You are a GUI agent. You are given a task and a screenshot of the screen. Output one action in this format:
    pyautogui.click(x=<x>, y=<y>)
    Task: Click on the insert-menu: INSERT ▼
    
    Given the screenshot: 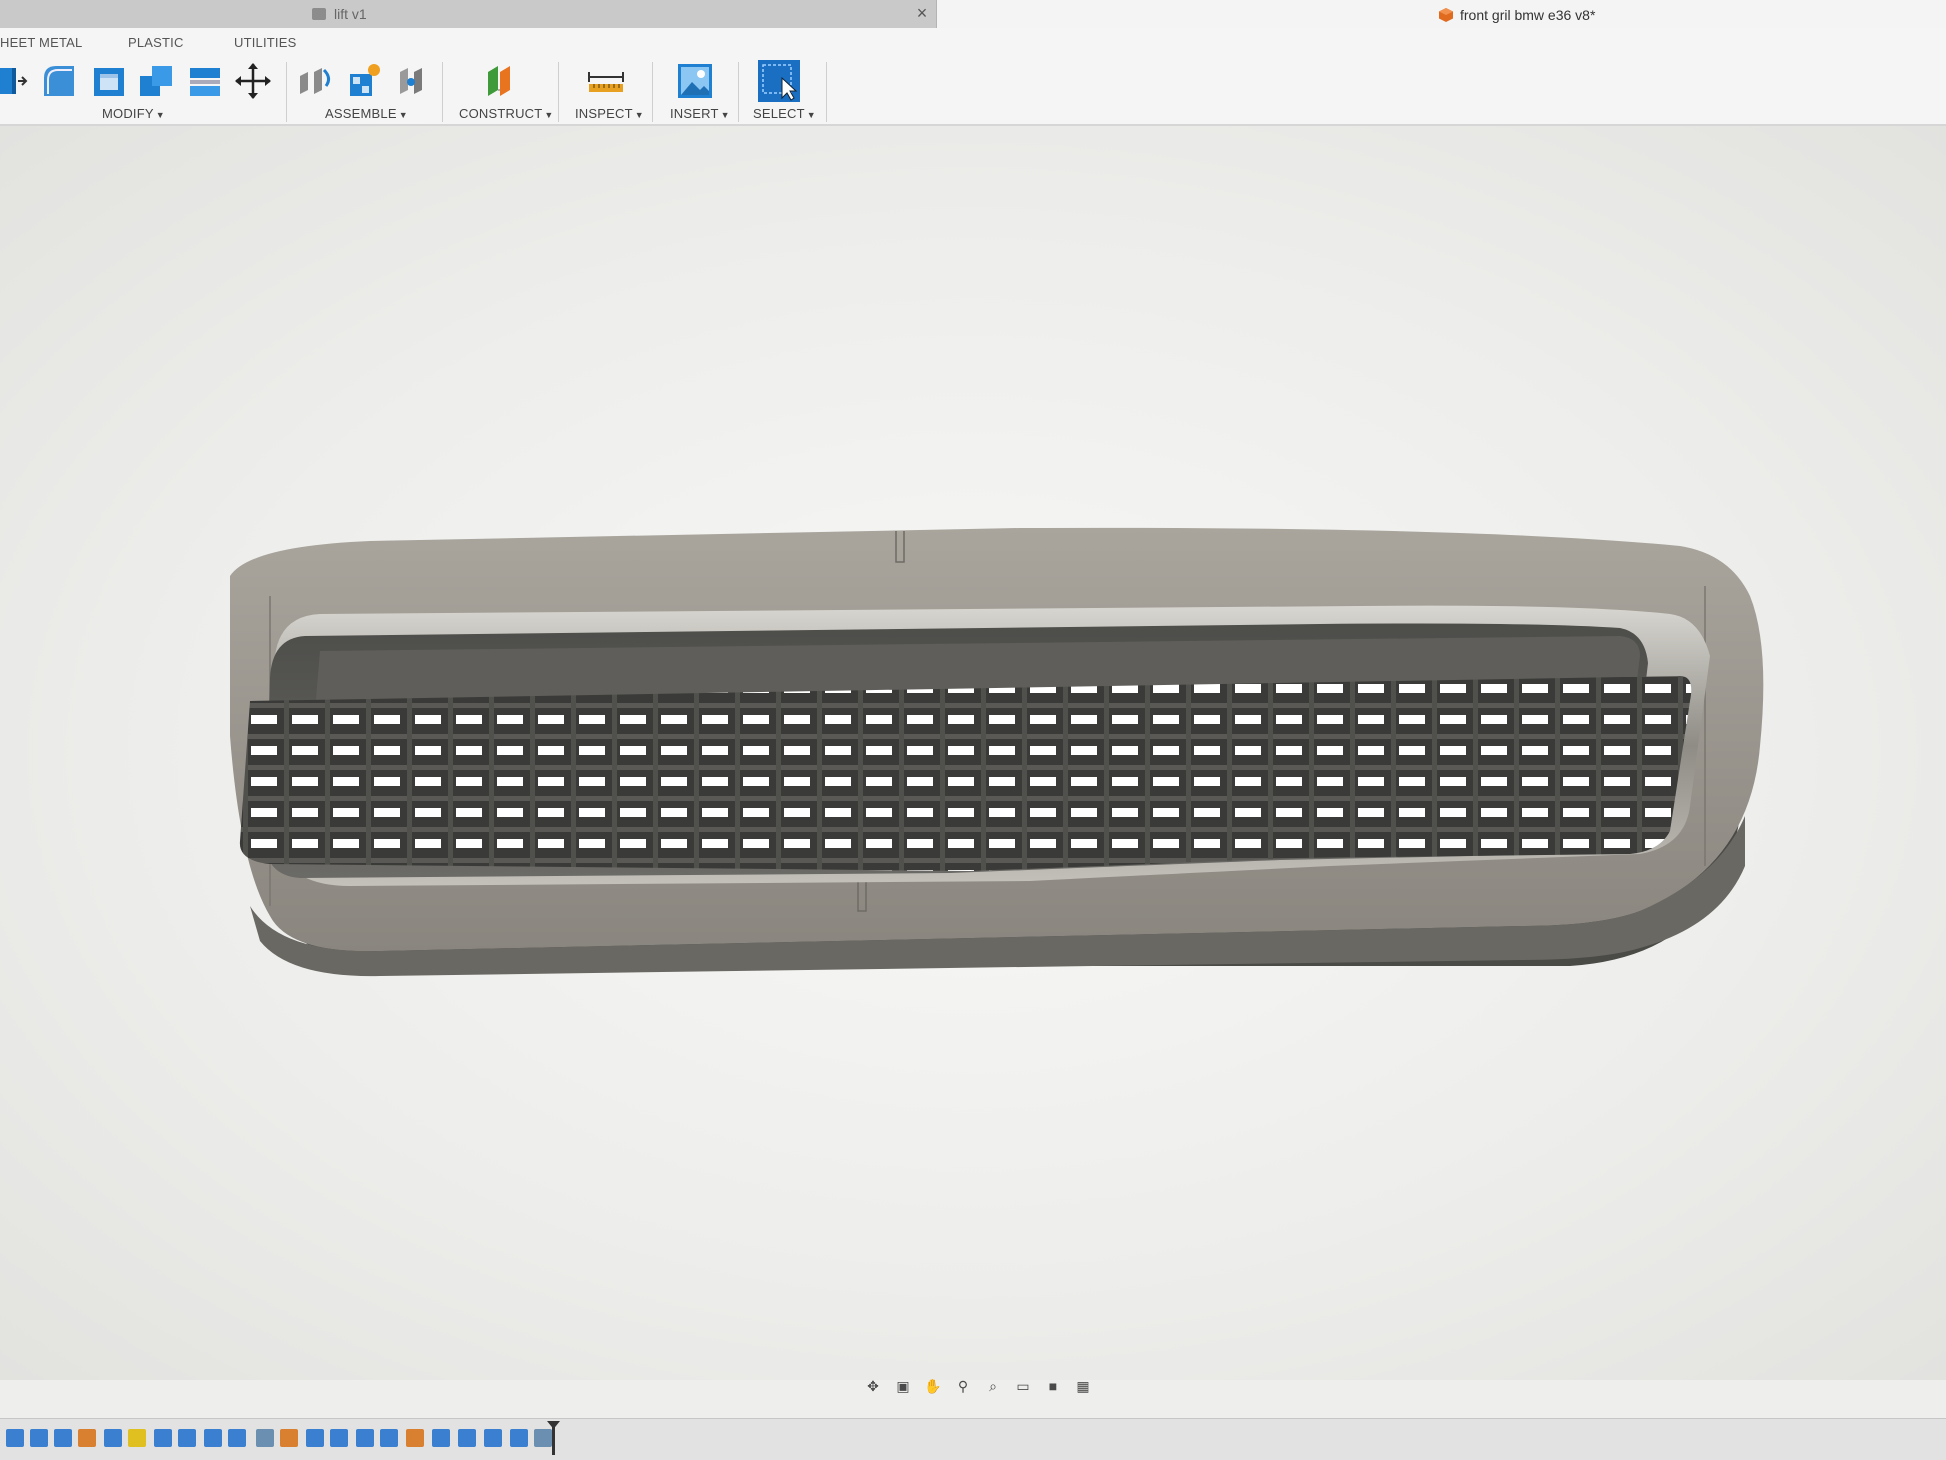 What is the action you would take?
    pyautogui.click(x=700, y=113)
    